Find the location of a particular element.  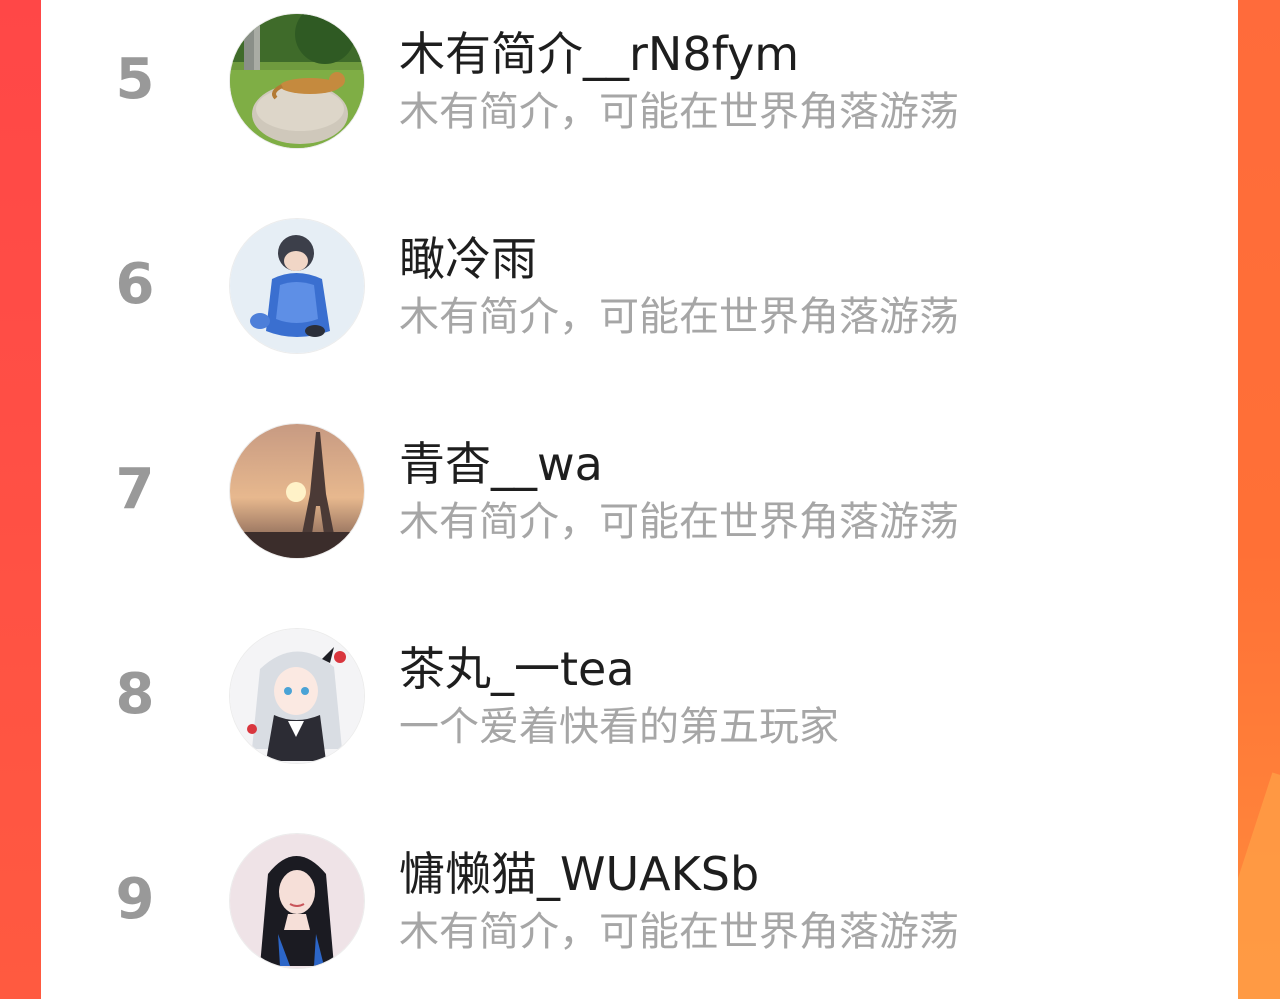

ranking-row: 6 瞰冷雨 木有简介，可能在世界角落游荡 is located at coordinates (639, 283).